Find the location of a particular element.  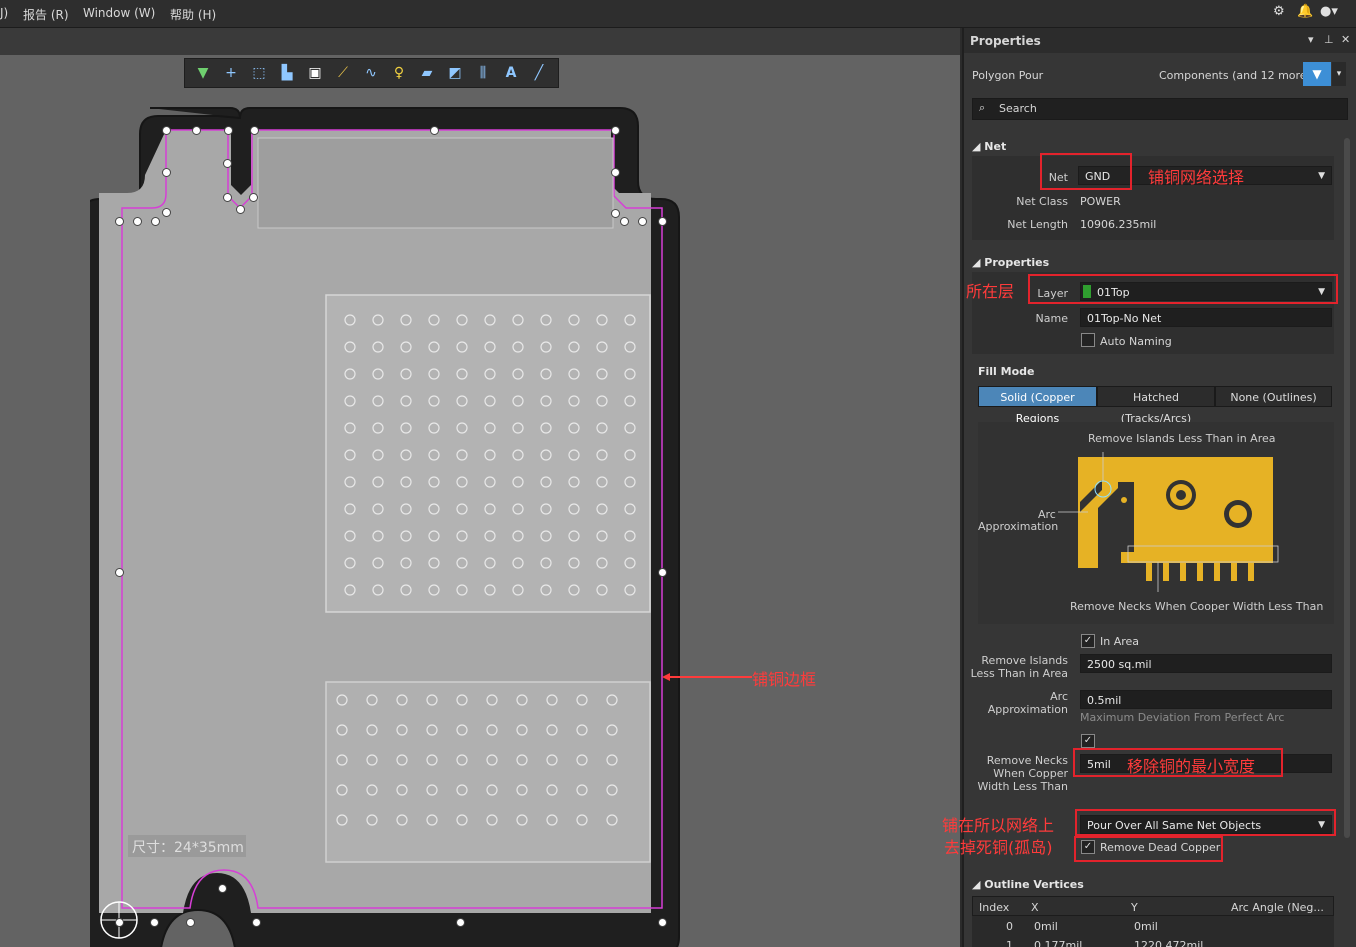

menu-item-partial: J) is located at coordinates (4, 13).